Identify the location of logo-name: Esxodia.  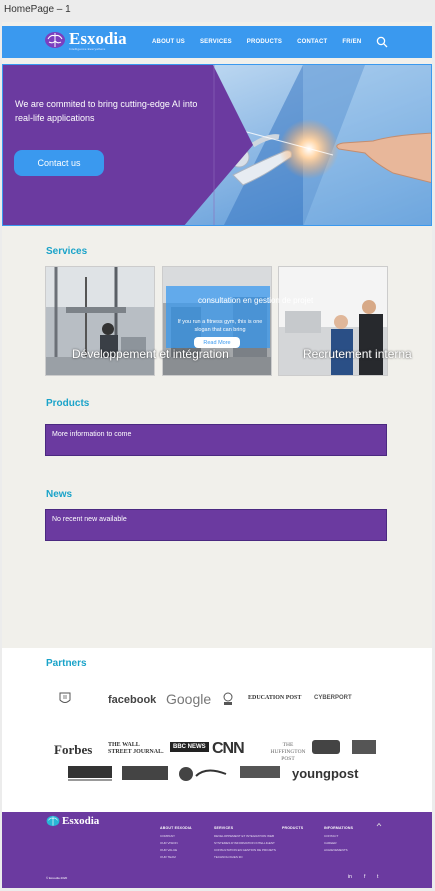
(98, 38).